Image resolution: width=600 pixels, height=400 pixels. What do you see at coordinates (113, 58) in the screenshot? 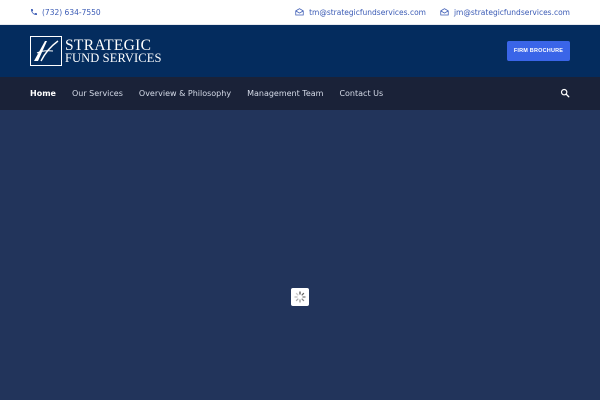
I see `logo-line-2: FUND SERVICES` at bounding box center [113, 58].